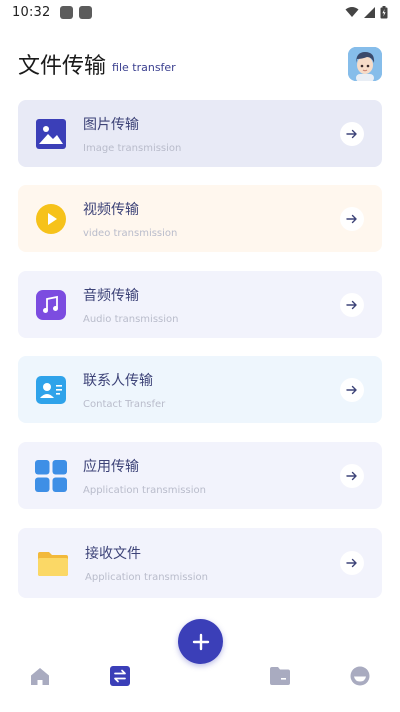  I want to click on apps-grid-icon, so click(51, 476).